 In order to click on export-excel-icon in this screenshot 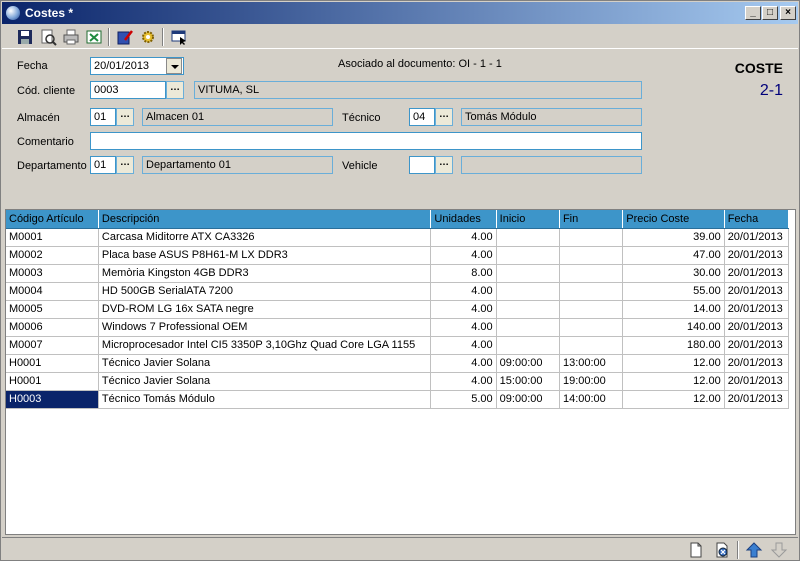, I will do `click(94, 37)`.